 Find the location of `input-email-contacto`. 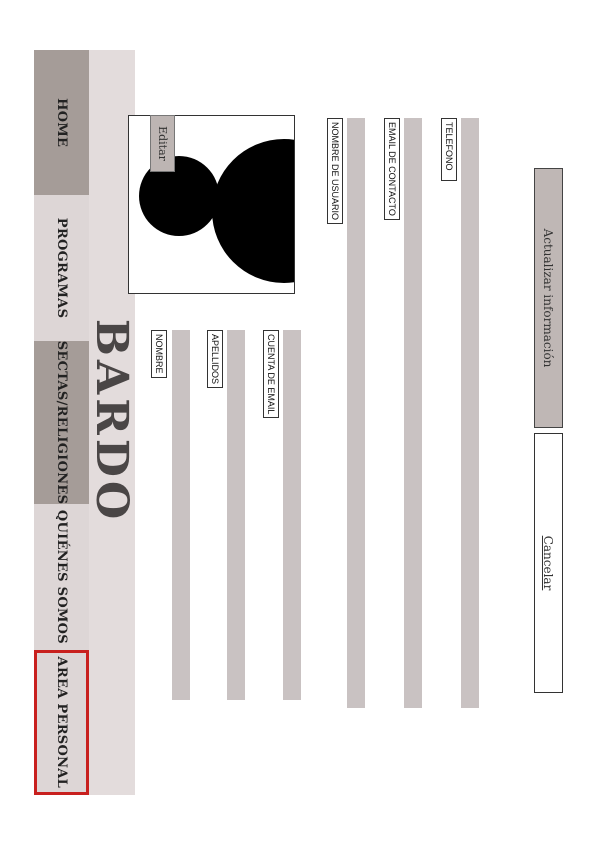

input-email-contacto is located at coordinates (413, 413).